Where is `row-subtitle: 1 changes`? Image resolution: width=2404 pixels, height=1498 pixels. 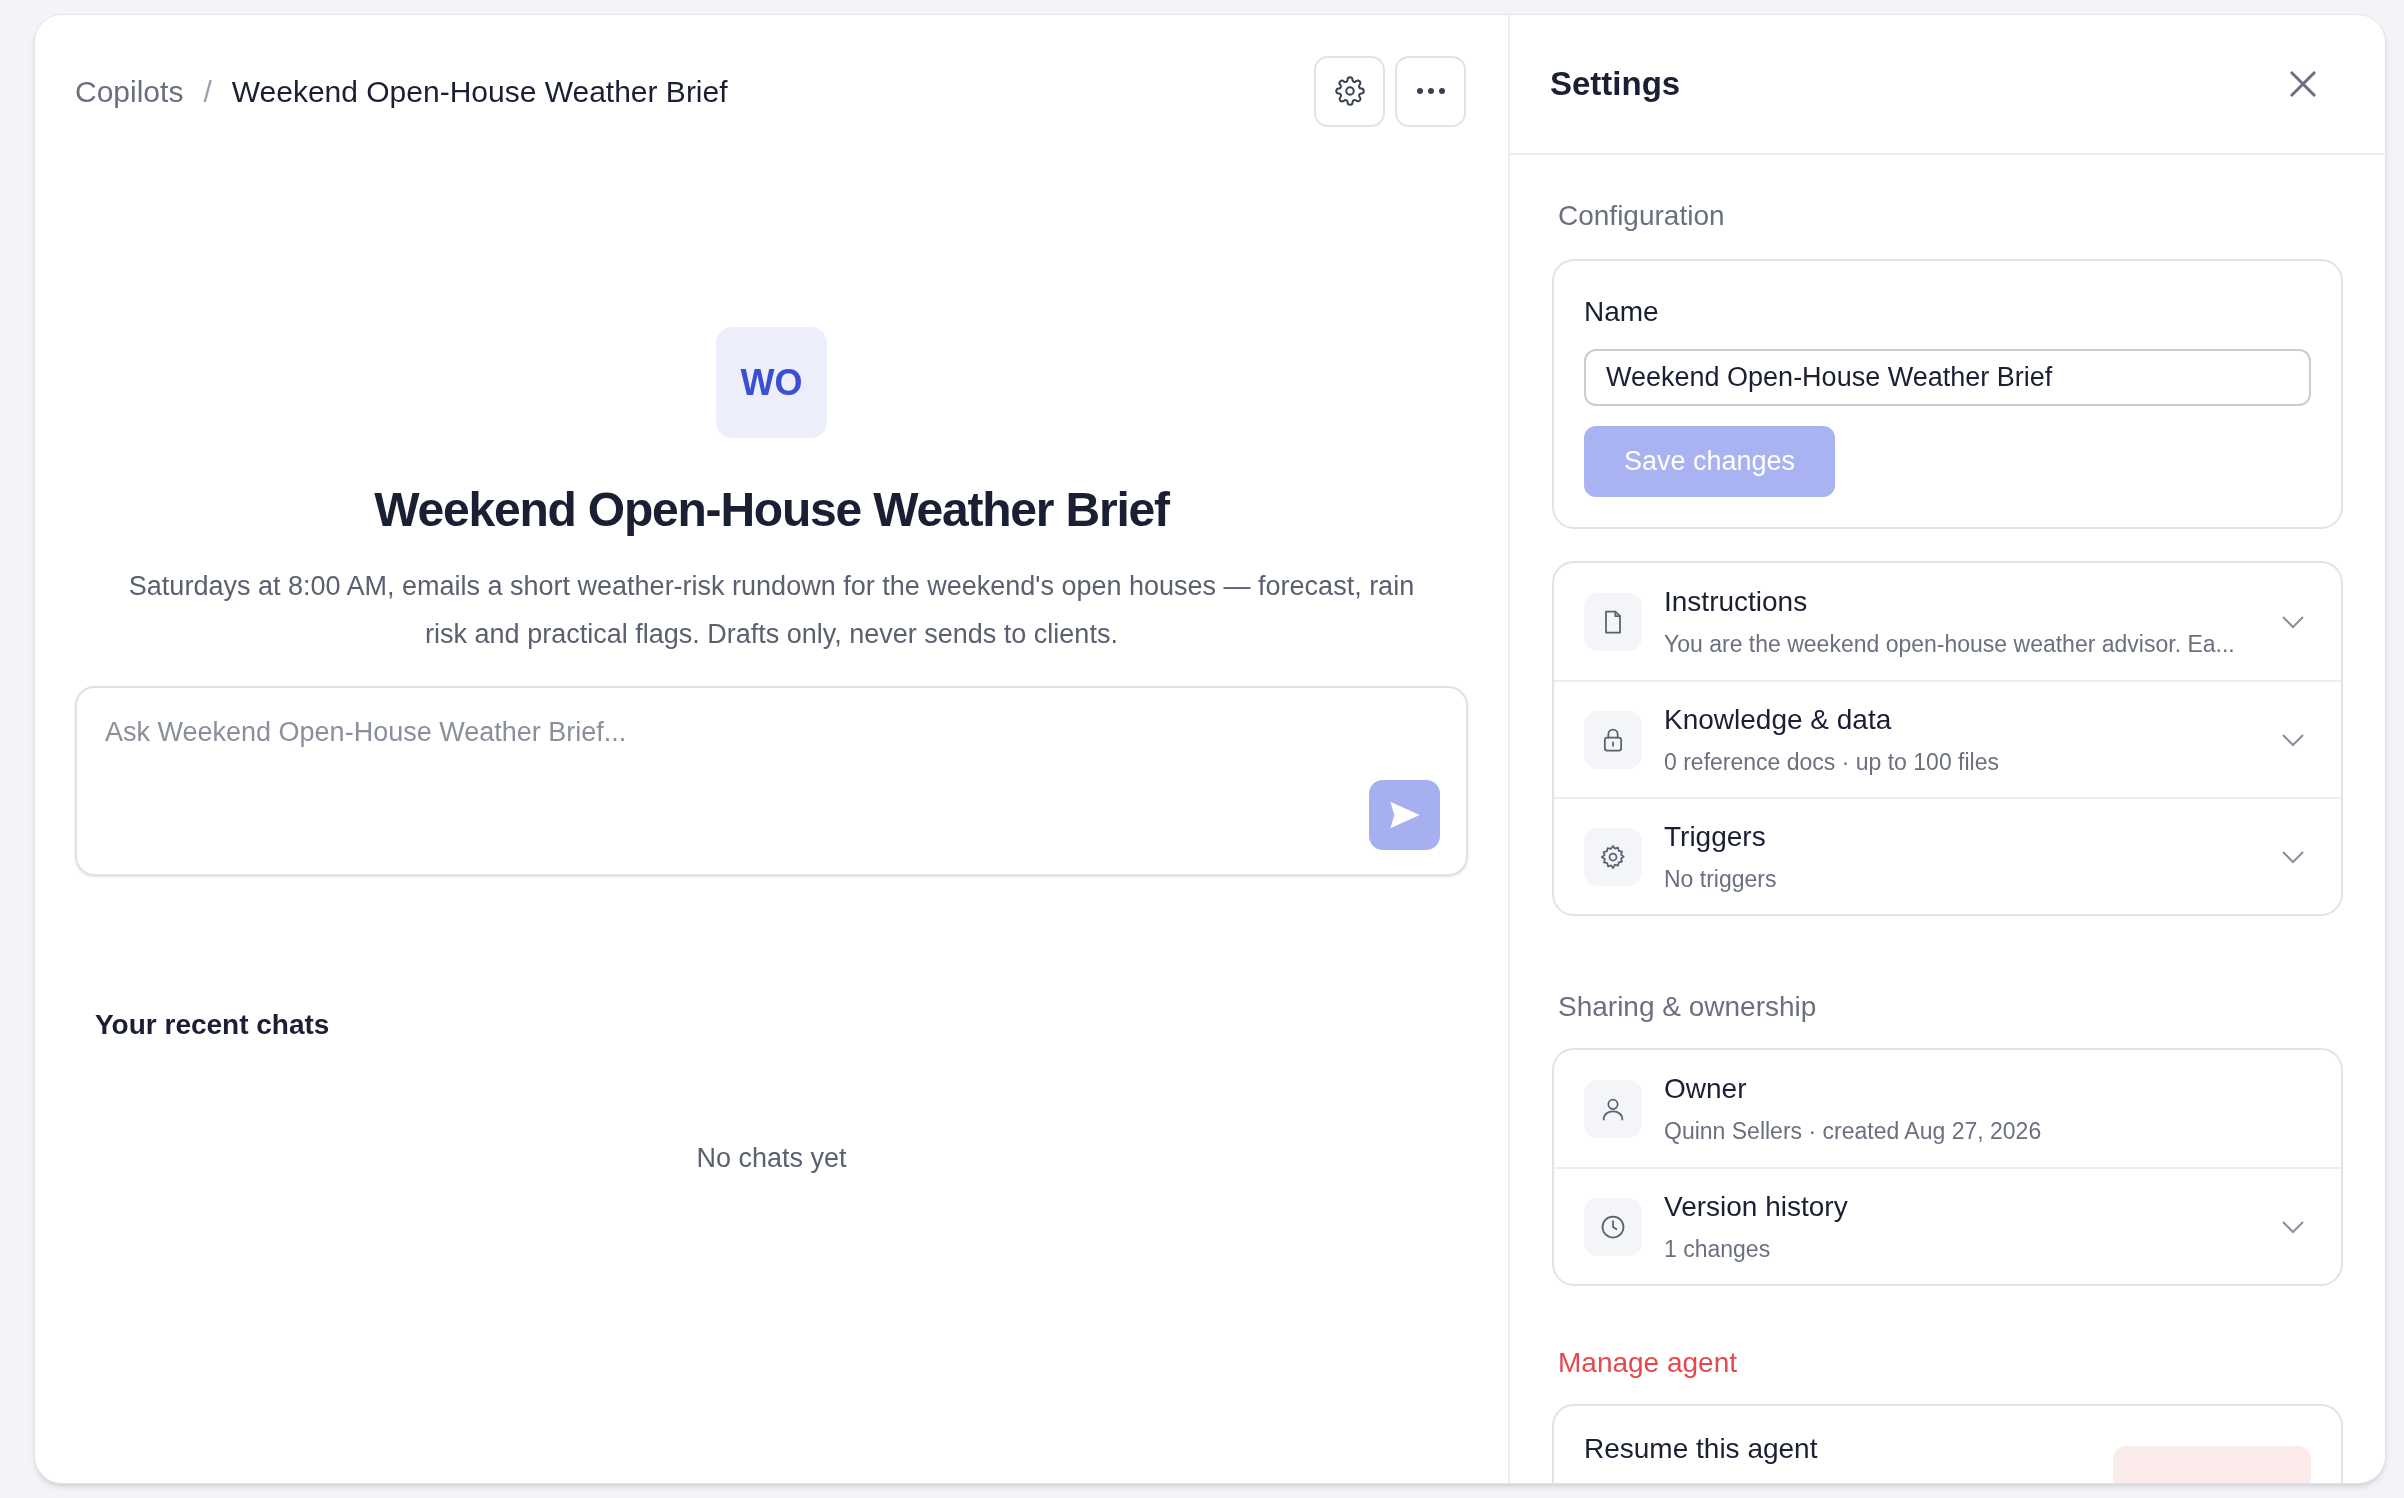
row-subtitle: 1 changes is located at coordinates (1718, 1250).